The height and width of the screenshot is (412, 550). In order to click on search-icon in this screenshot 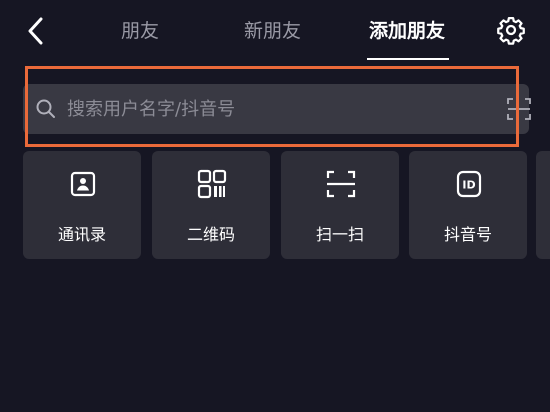, I will do `click(45, 108)`.